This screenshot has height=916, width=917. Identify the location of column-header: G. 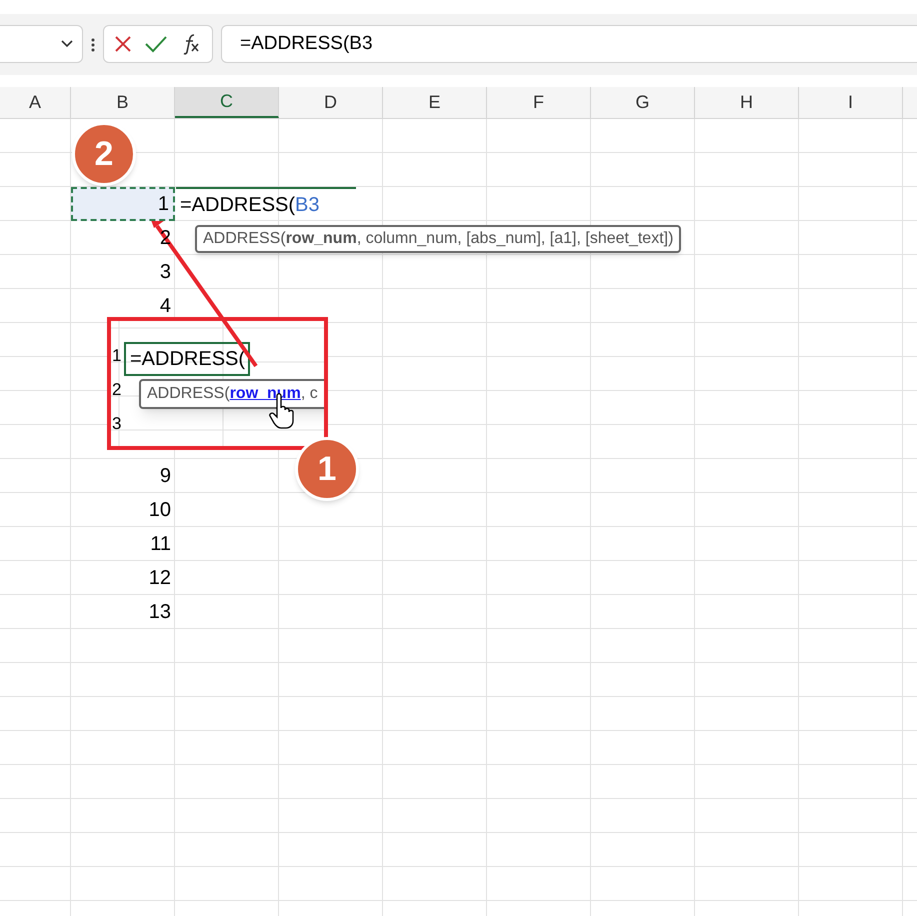
(643, 102).